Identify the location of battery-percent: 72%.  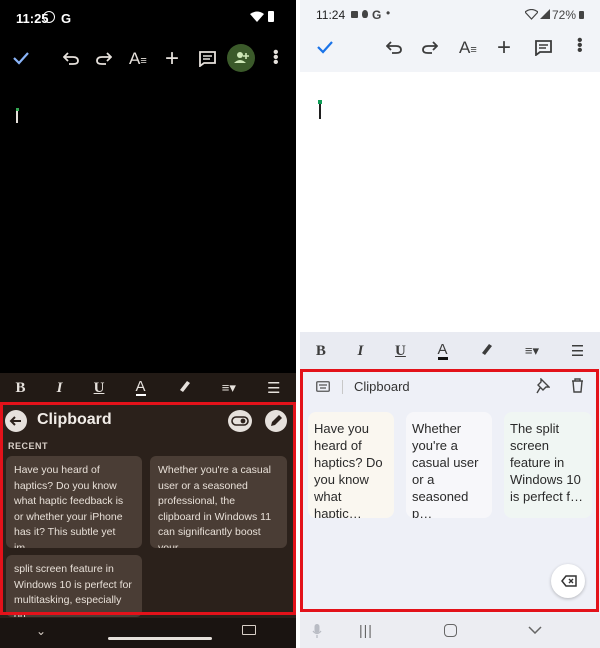
(564, 15).